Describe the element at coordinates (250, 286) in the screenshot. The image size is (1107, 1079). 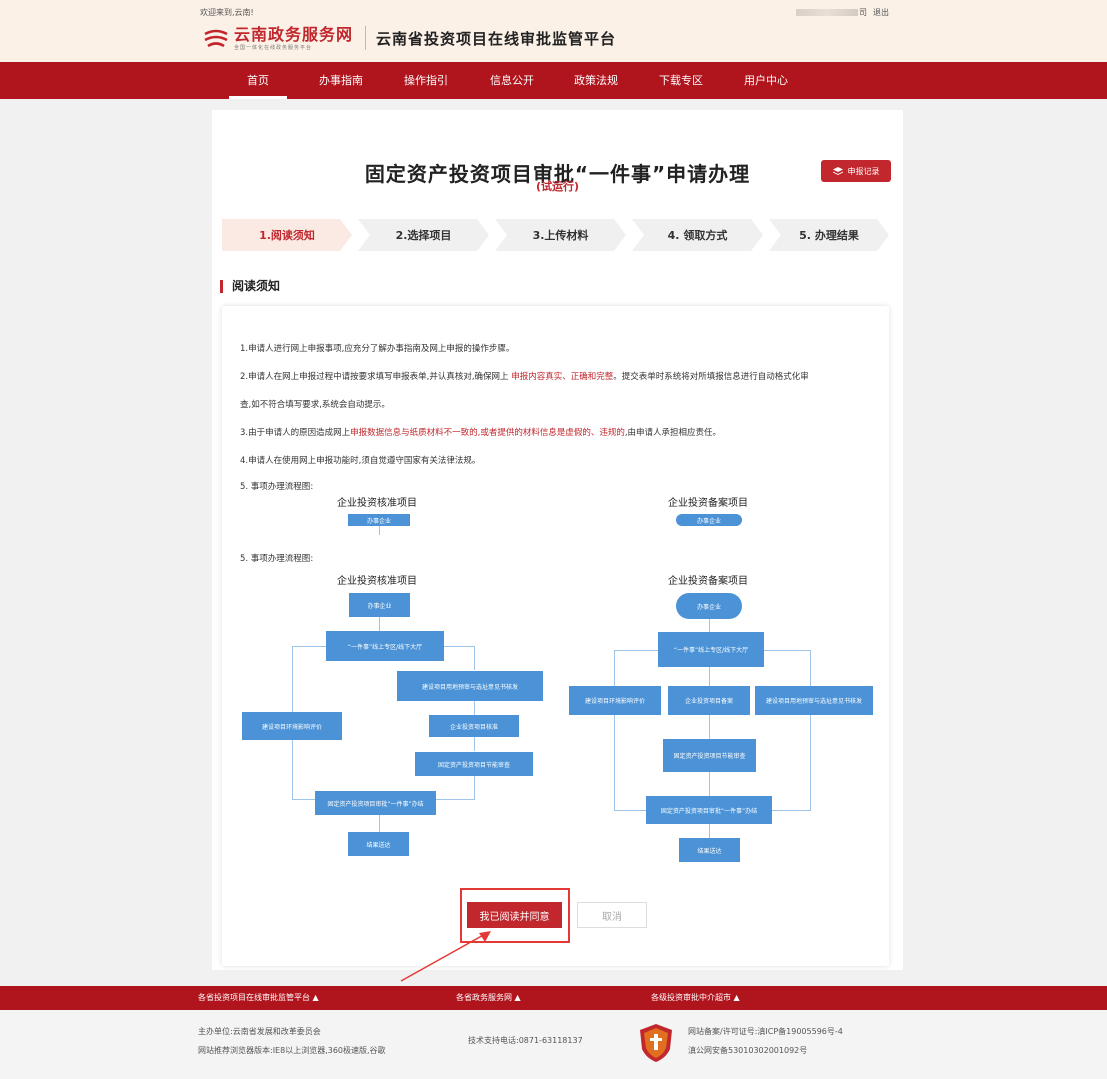
I see `section-title: 阅读须知` at that location.